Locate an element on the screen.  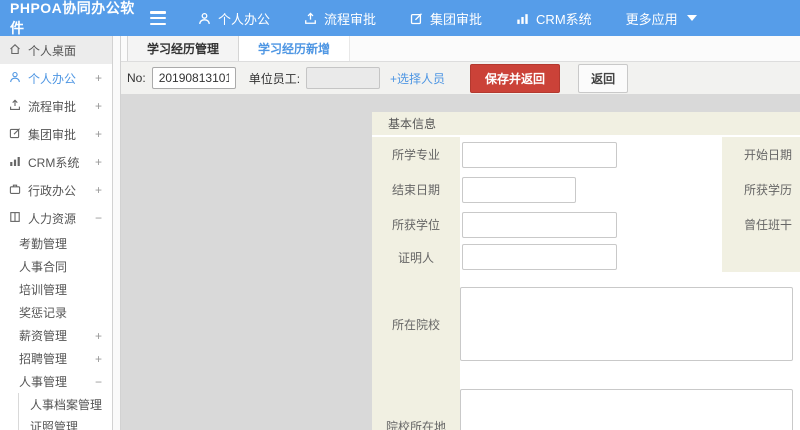
tab-label: 学习经历新增 is located at coordinates (294, 49).